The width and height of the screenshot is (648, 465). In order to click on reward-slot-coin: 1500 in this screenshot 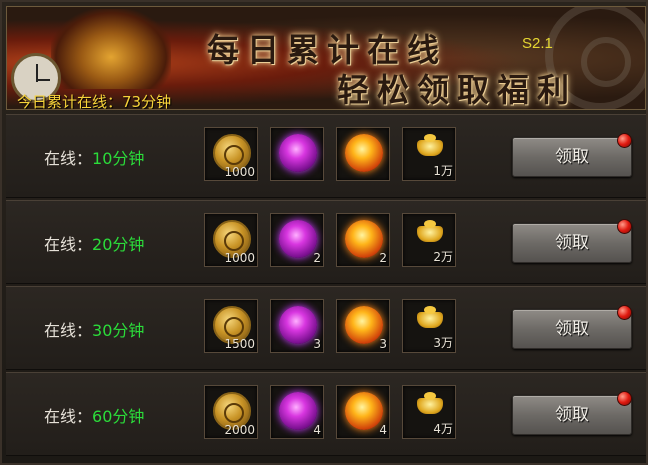, I will do `click(231, 326)`.